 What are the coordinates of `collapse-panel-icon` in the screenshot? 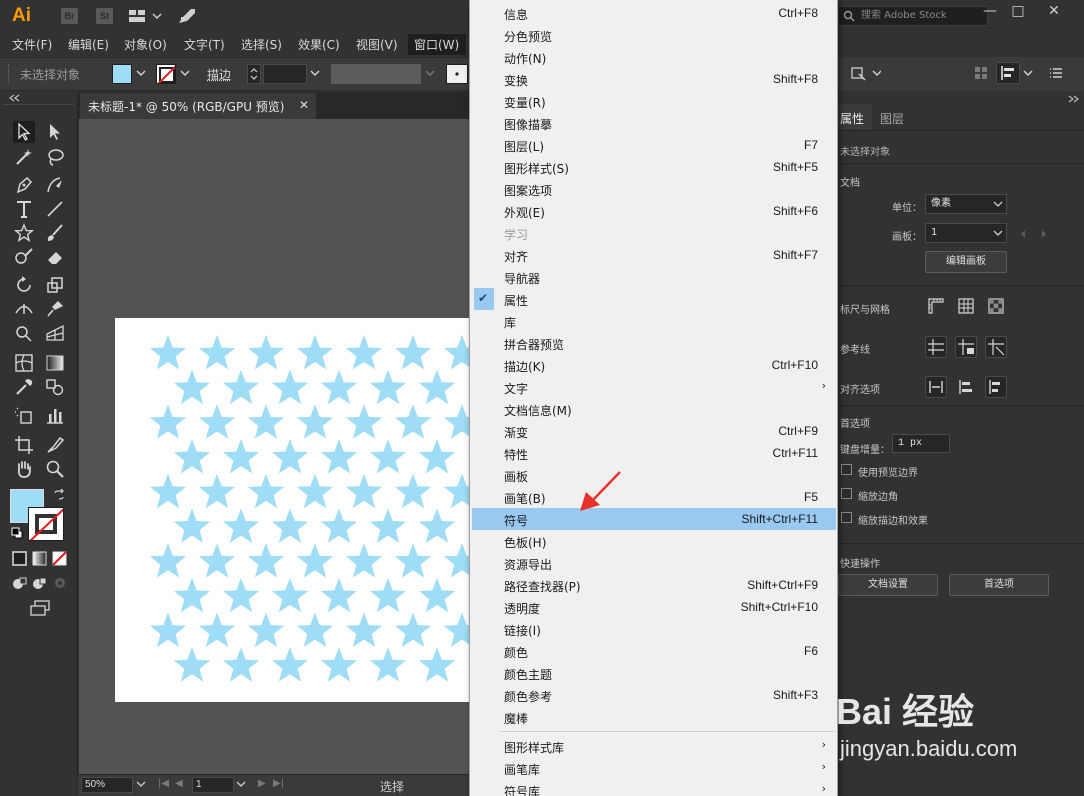 It's located at (1074, 99).